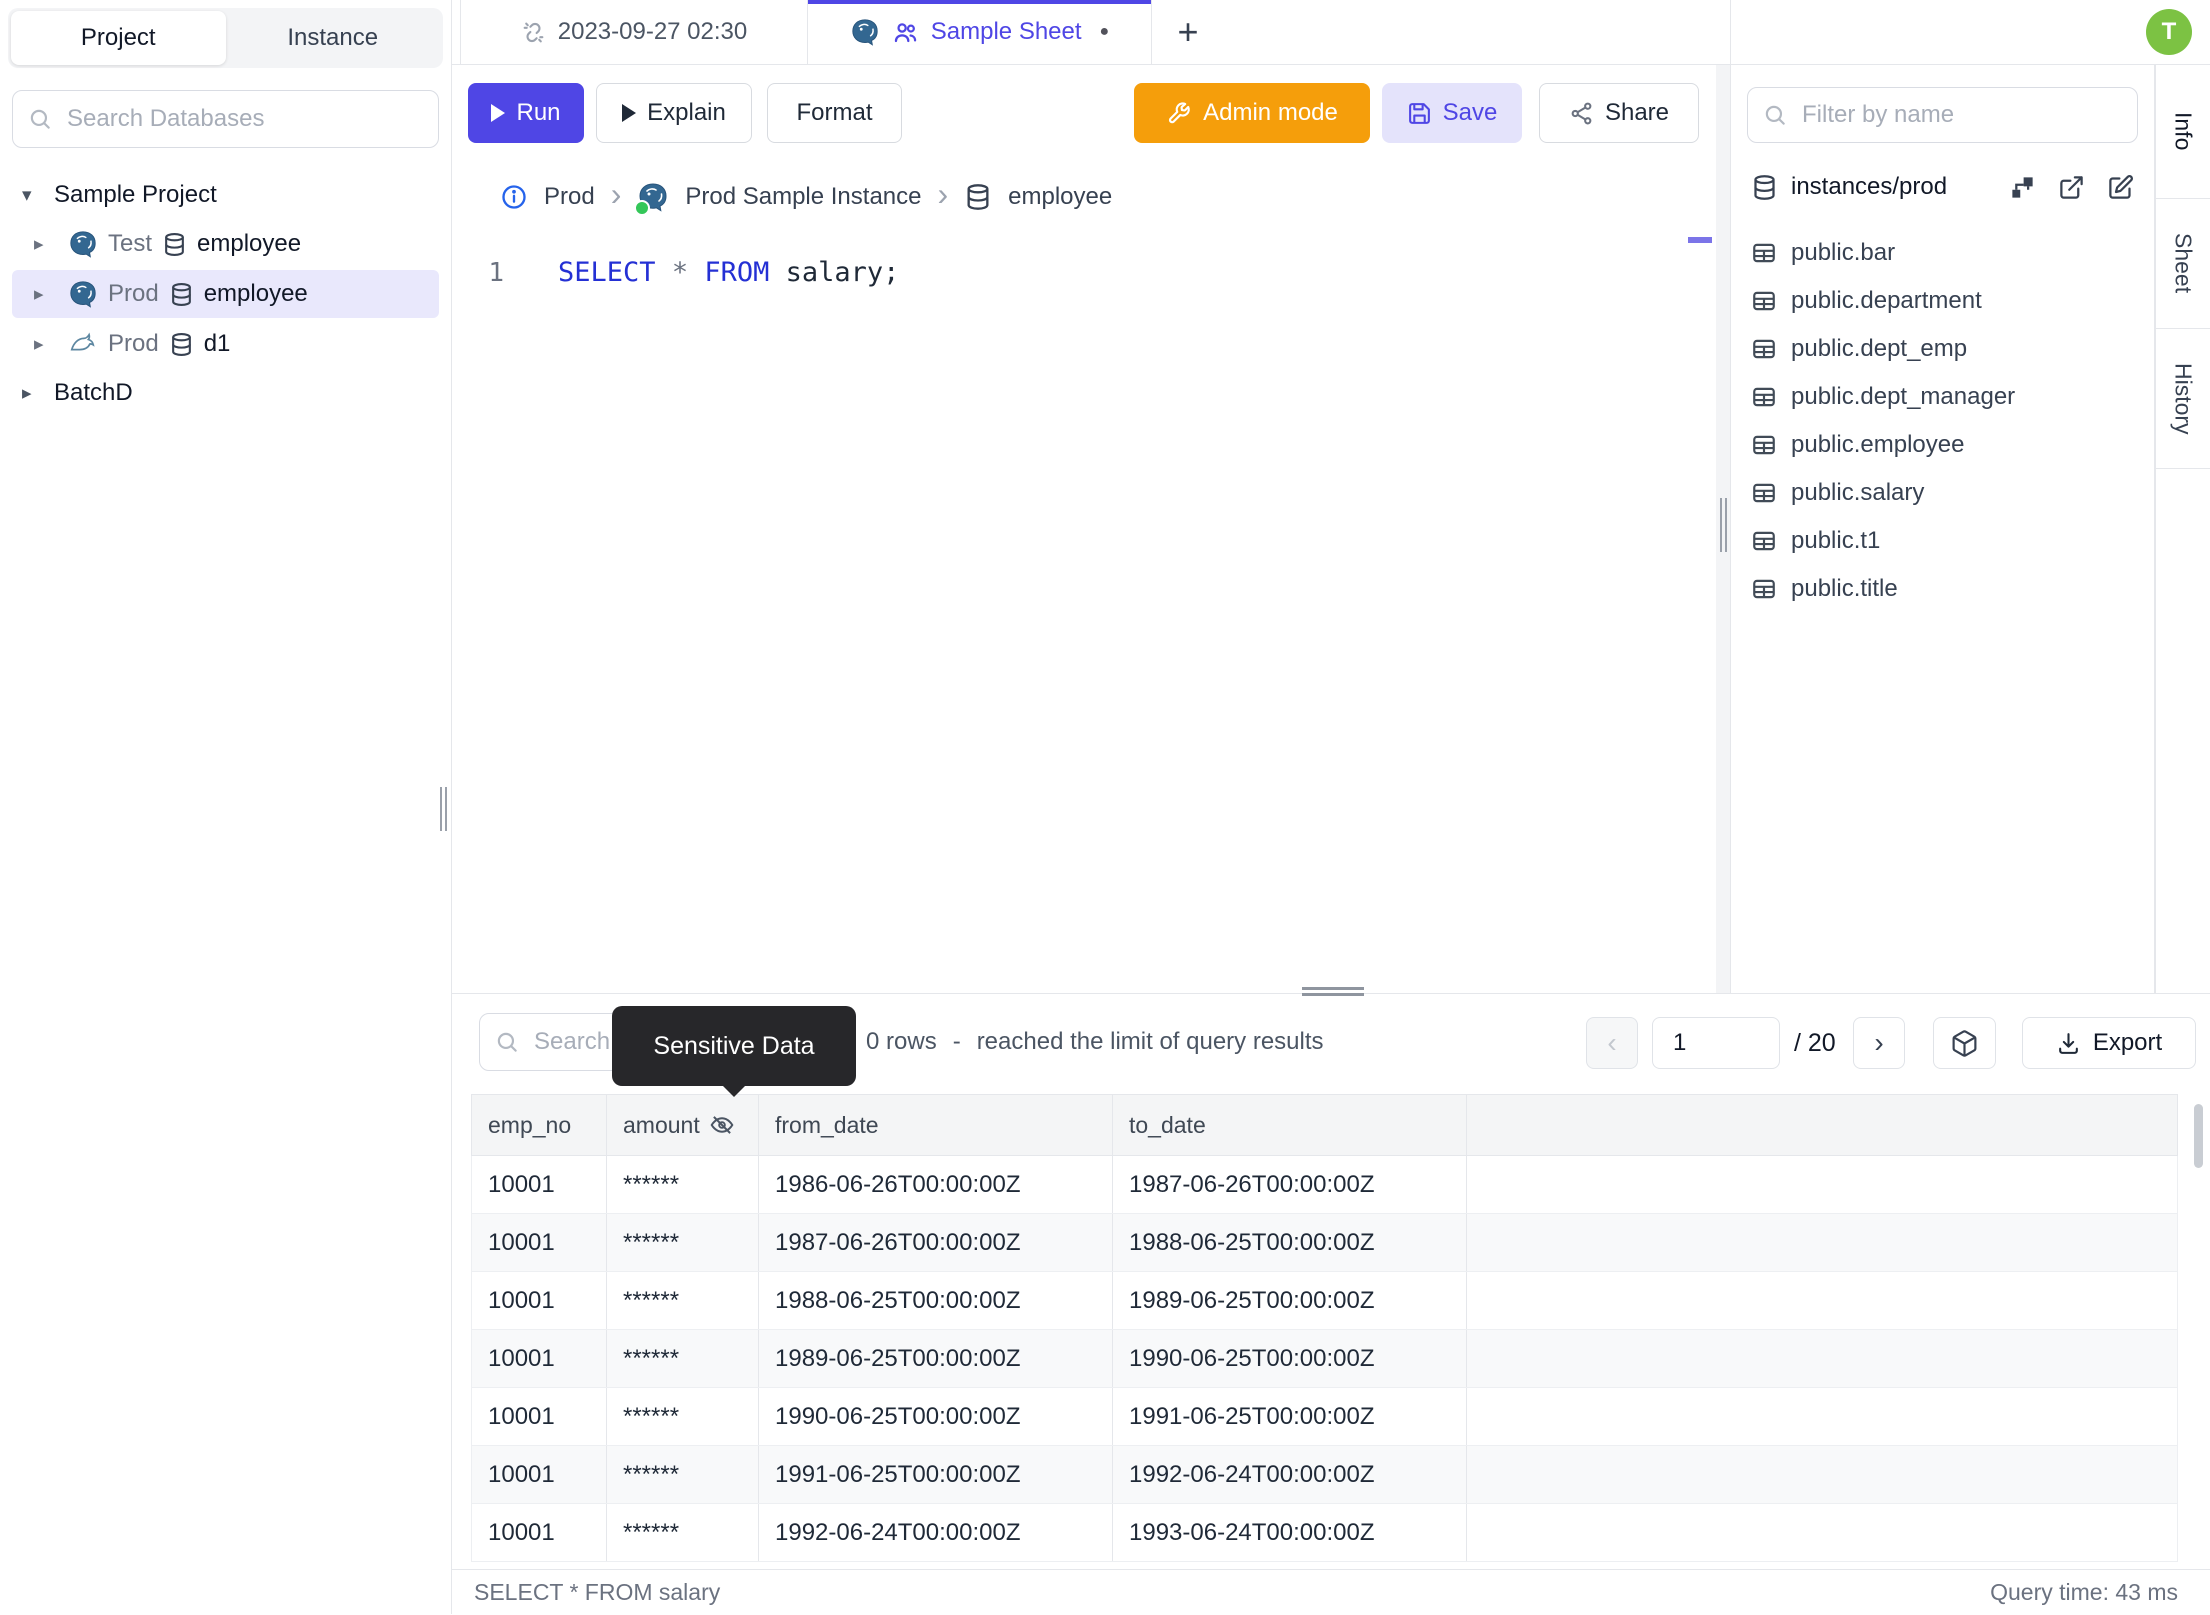 This screenshot has width=2210, height=1615. Describe the element at coordinates (1619, 113) in the screenshot. I see `share-button: Share` at that location.